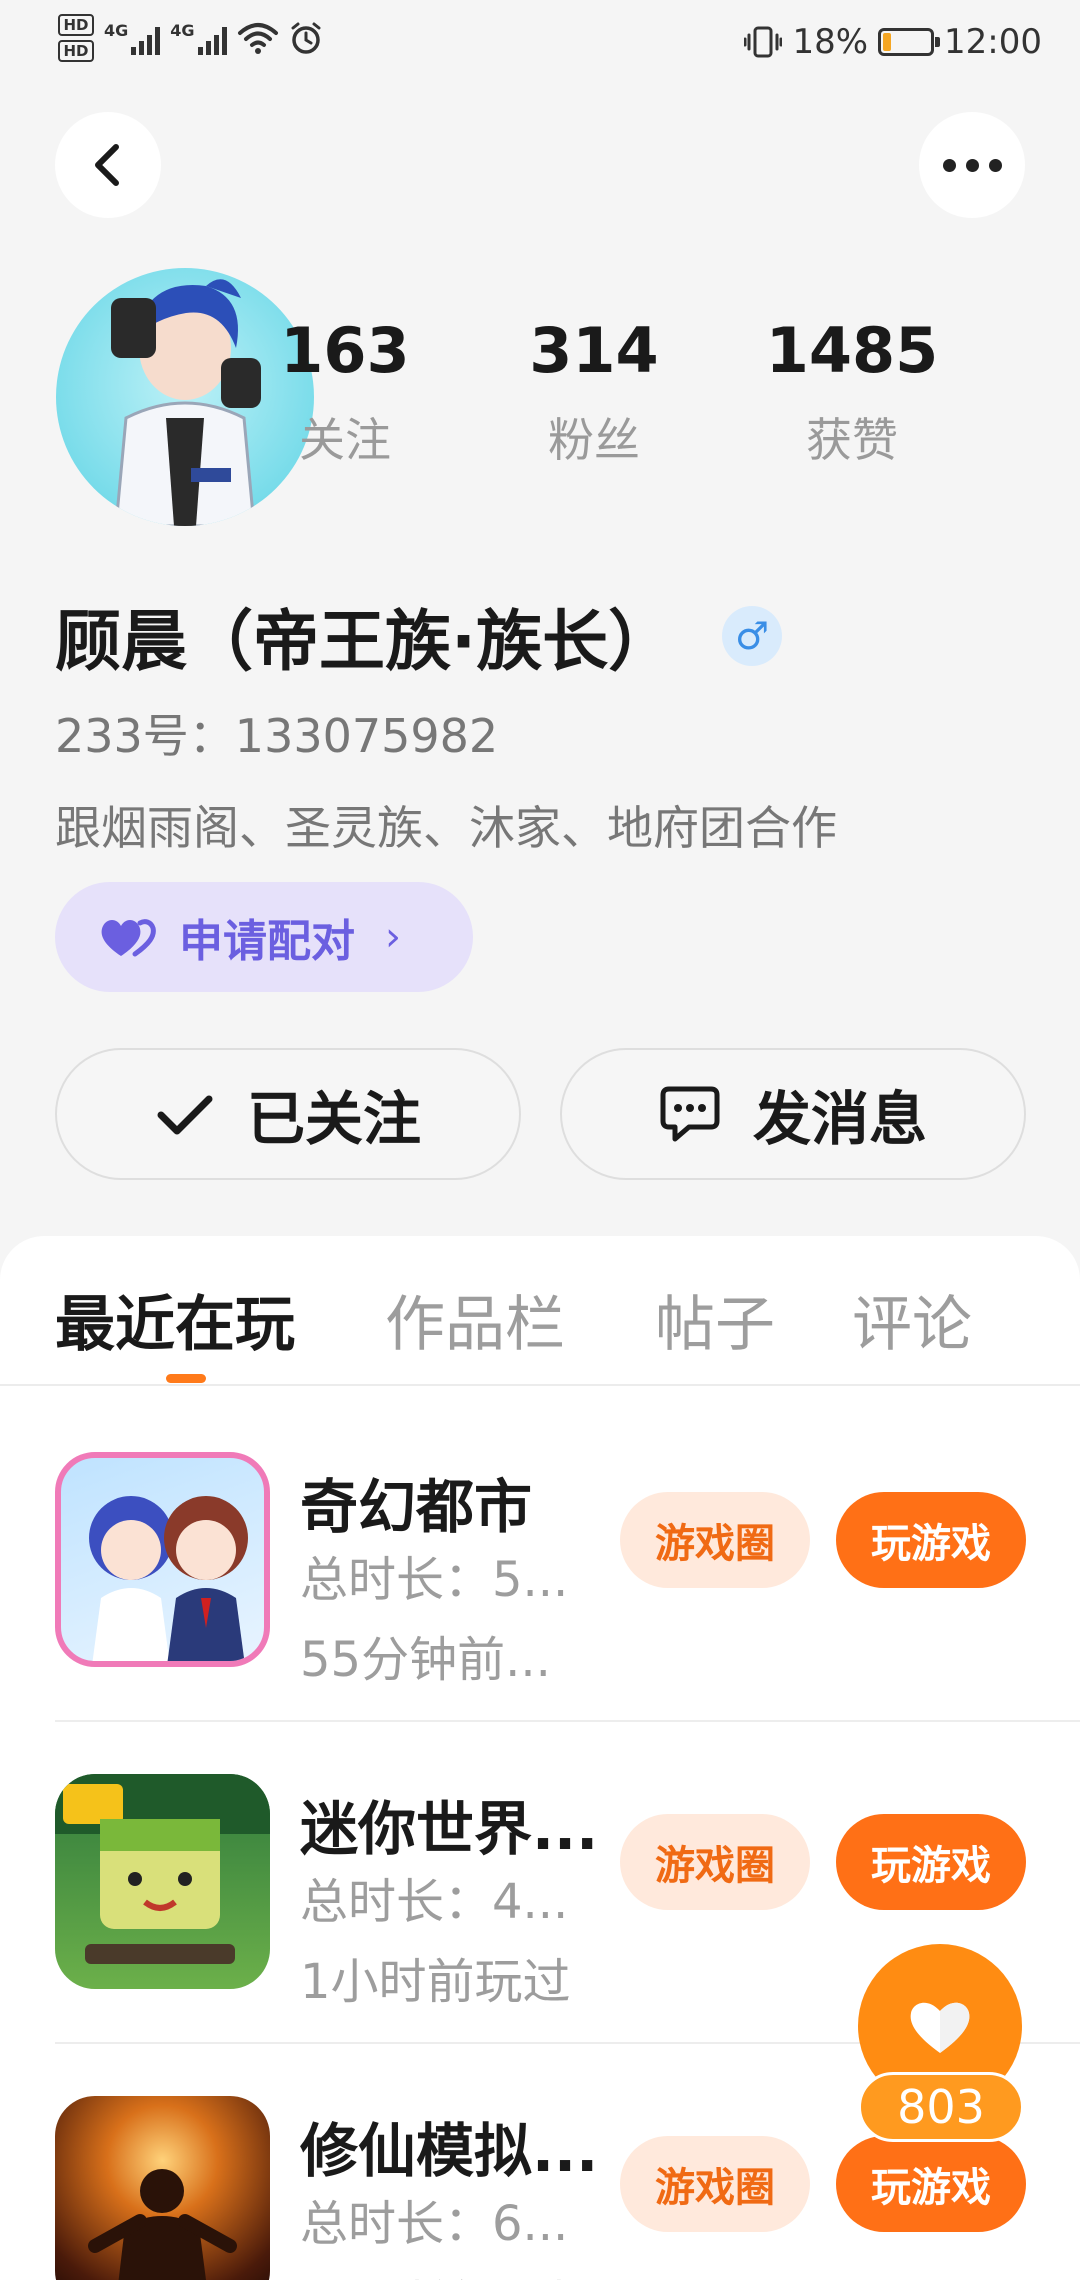 Image resolution: width=1080 pixels, height=2280 pixels. What do you see at coordinates (540, 46) in the screenshot?
I see `status-bar: HD HD 4G 4G 18% 12:00` at bounding box center [540, 46].